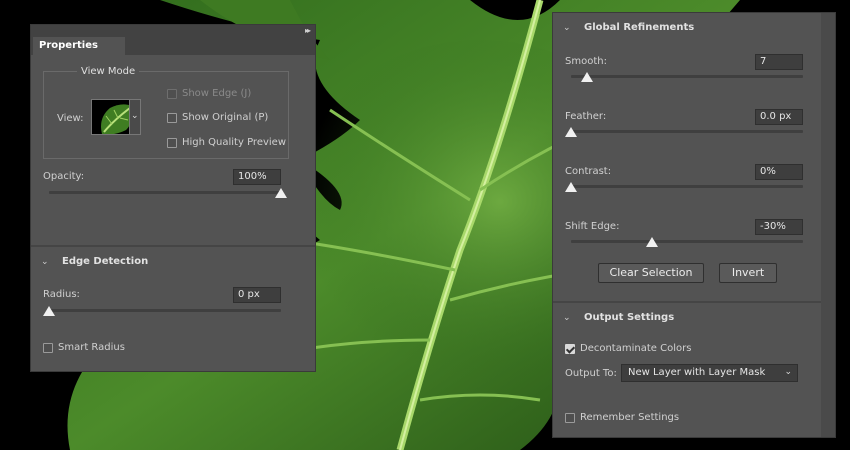 Image resolution: width=850 pixels, height=450 pixels. Describe the element at coordinates (687, 186) in the screenshot. I see `contrast-slider-track` at that location.